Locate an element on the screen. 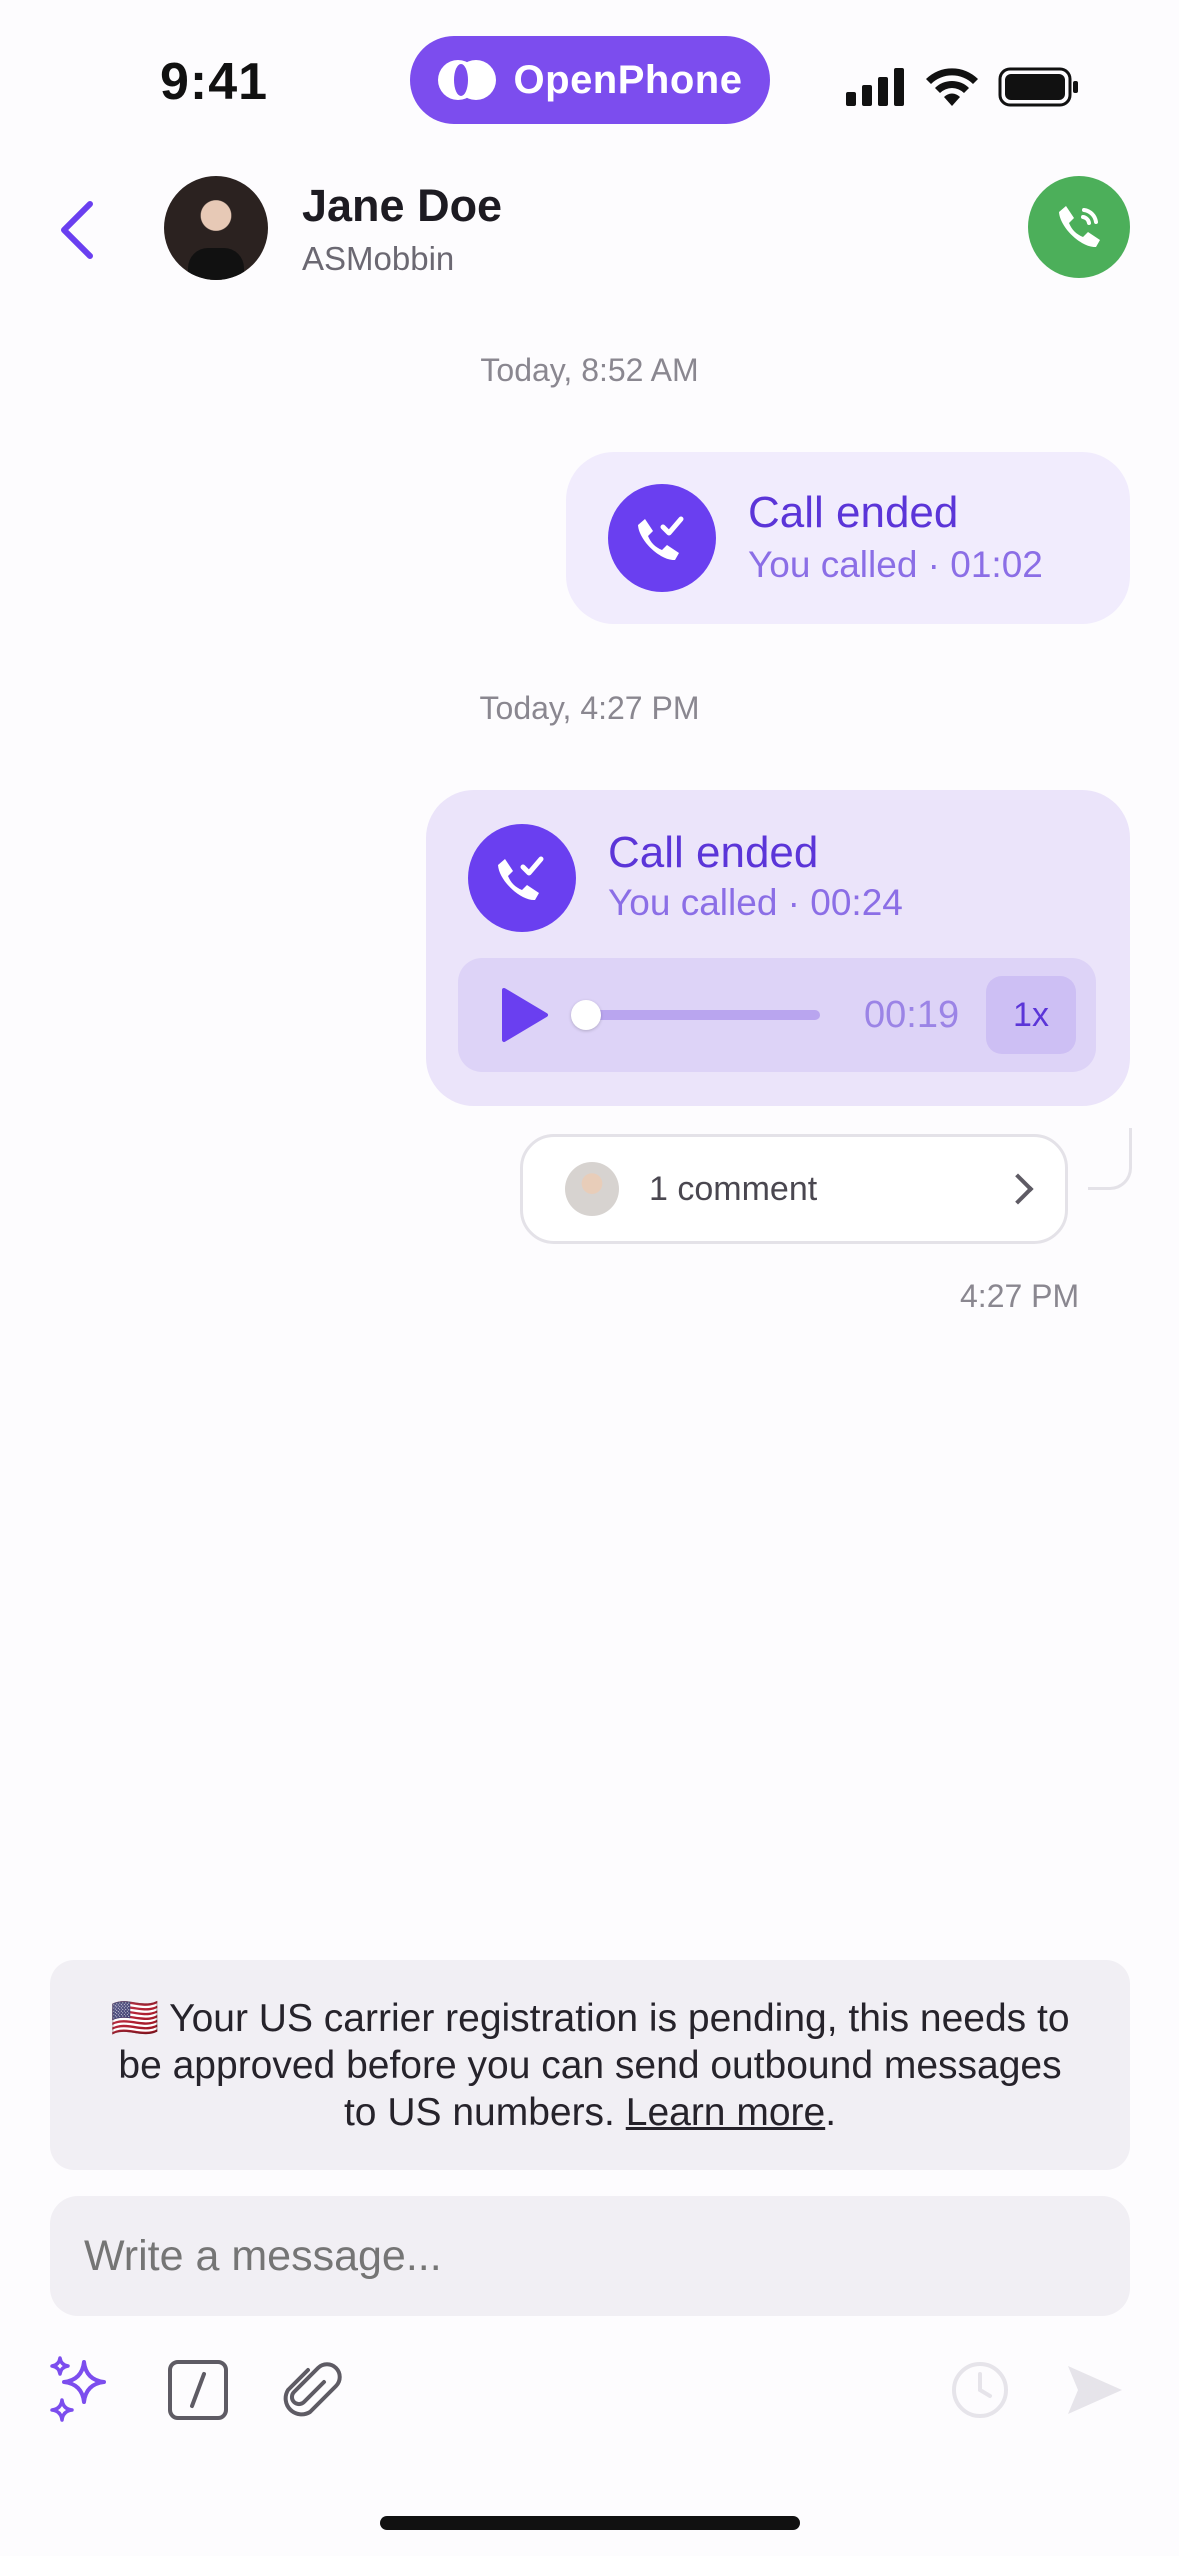  paperclip-icon is located at coordinates (312, 2389).